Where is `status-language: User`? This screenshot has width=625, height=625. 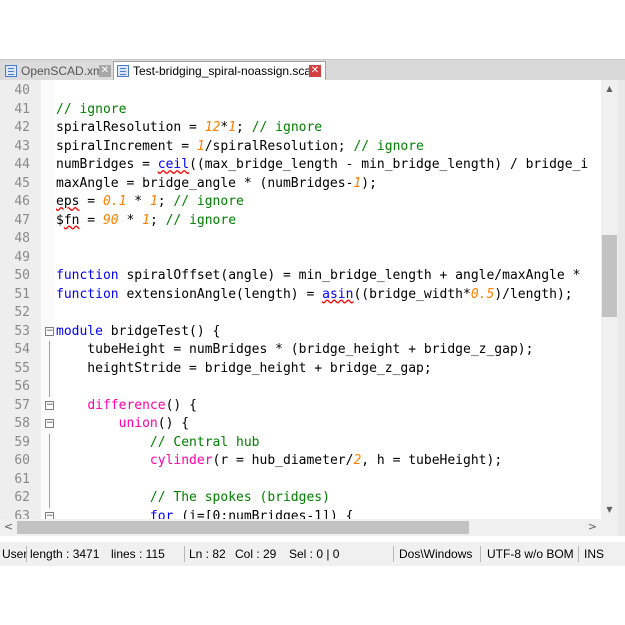 status-language: User is located at coordinates (15, 554).